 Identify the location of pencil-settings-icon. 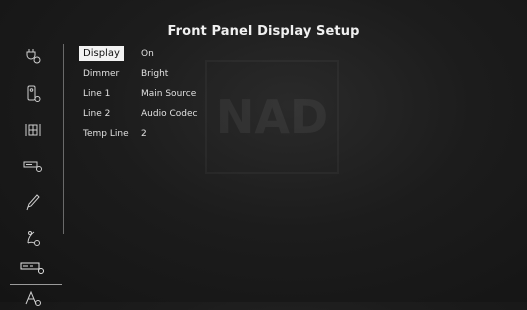
(33, 202).